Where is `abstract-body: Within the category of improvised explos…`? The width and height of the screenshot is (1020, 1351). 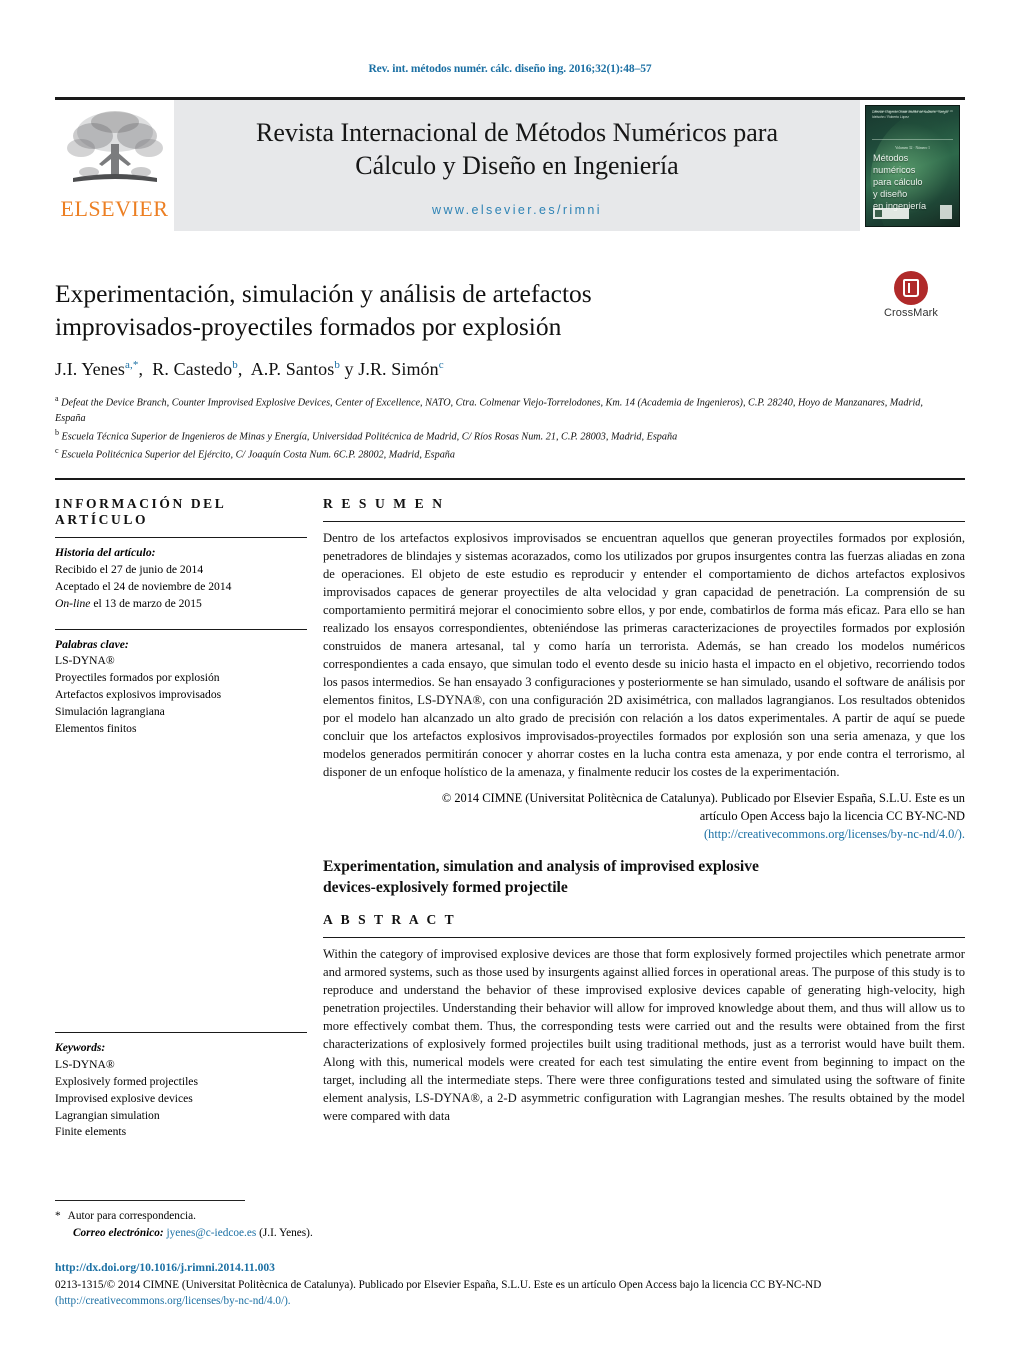
abstract-body: Within the category of improvised explos… is located at coordinates (644, 1035).